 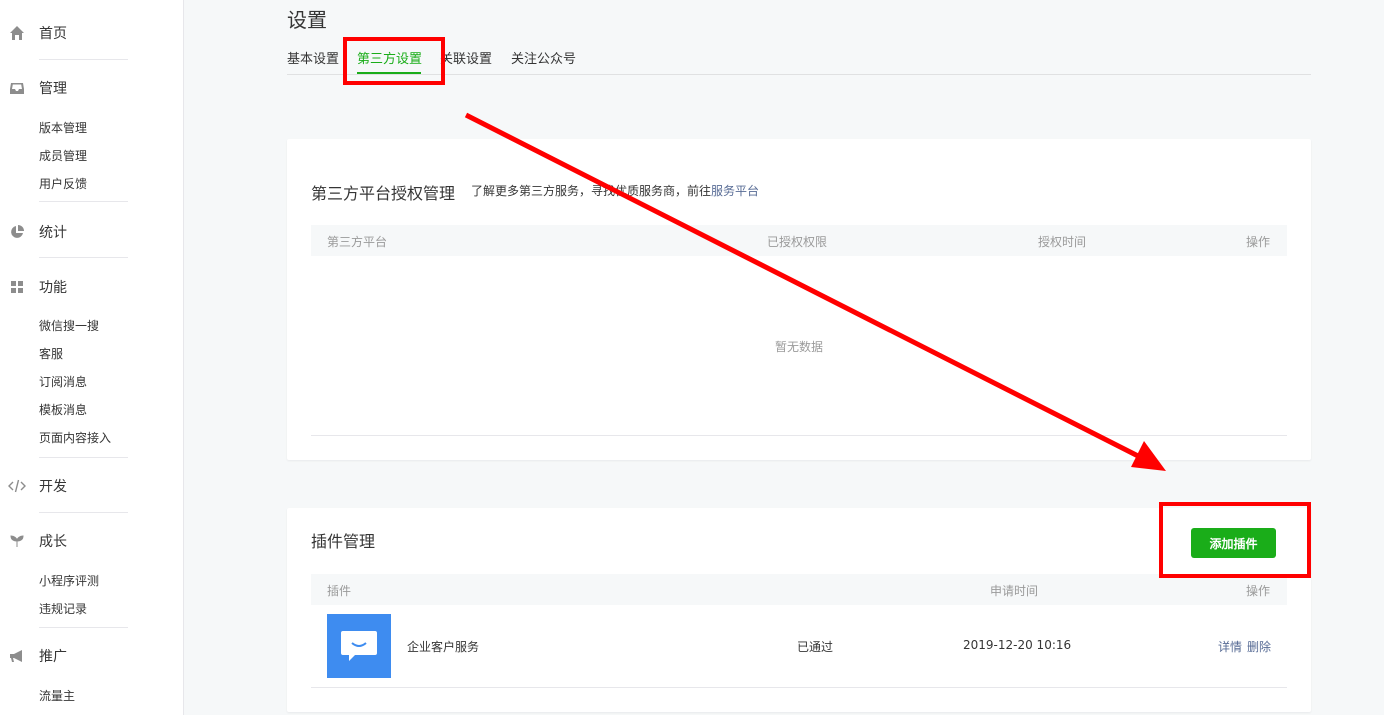 I want to click on page-title: 设置, so click(x=307, y=20).